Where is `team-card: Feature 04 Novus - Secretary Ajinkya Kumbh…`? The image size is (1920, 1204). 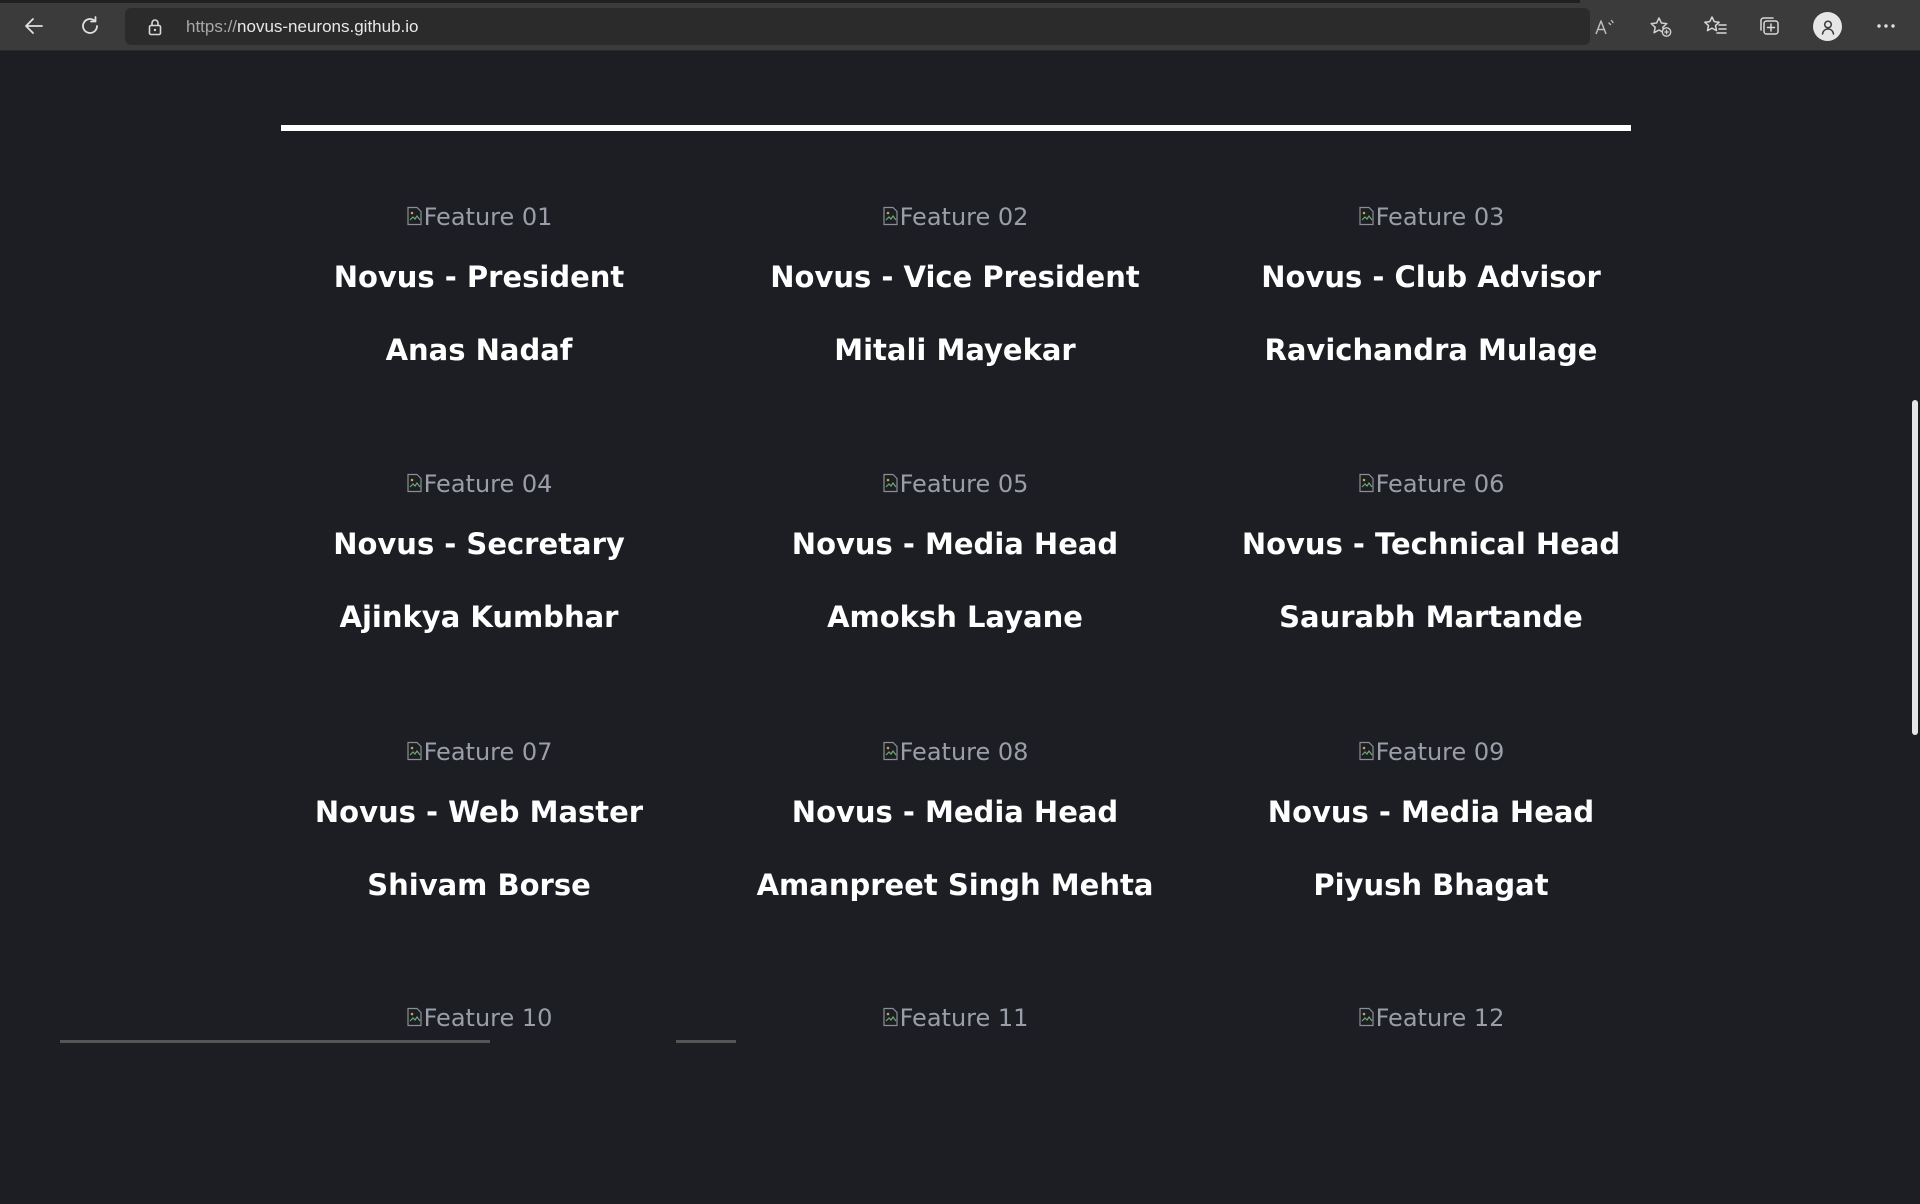
team-card: Feature 04 Novus - Secretary Ajinkya Kumbh… is located at coordinates (479, 570).